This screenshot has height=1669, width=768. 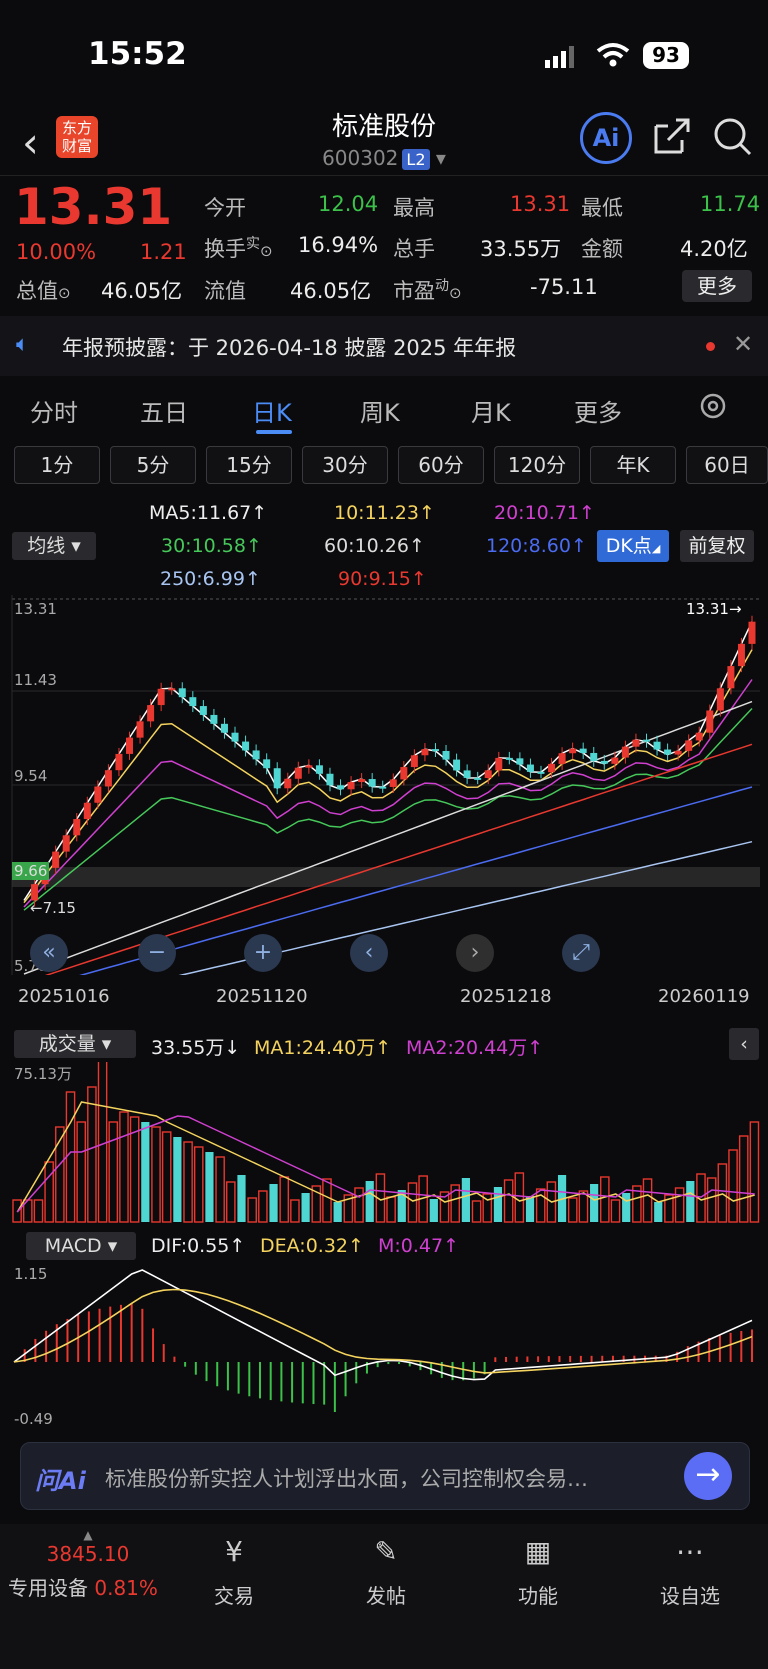 I want to click on scroll-left-fast-icon: «, so click(x=49, y=953).